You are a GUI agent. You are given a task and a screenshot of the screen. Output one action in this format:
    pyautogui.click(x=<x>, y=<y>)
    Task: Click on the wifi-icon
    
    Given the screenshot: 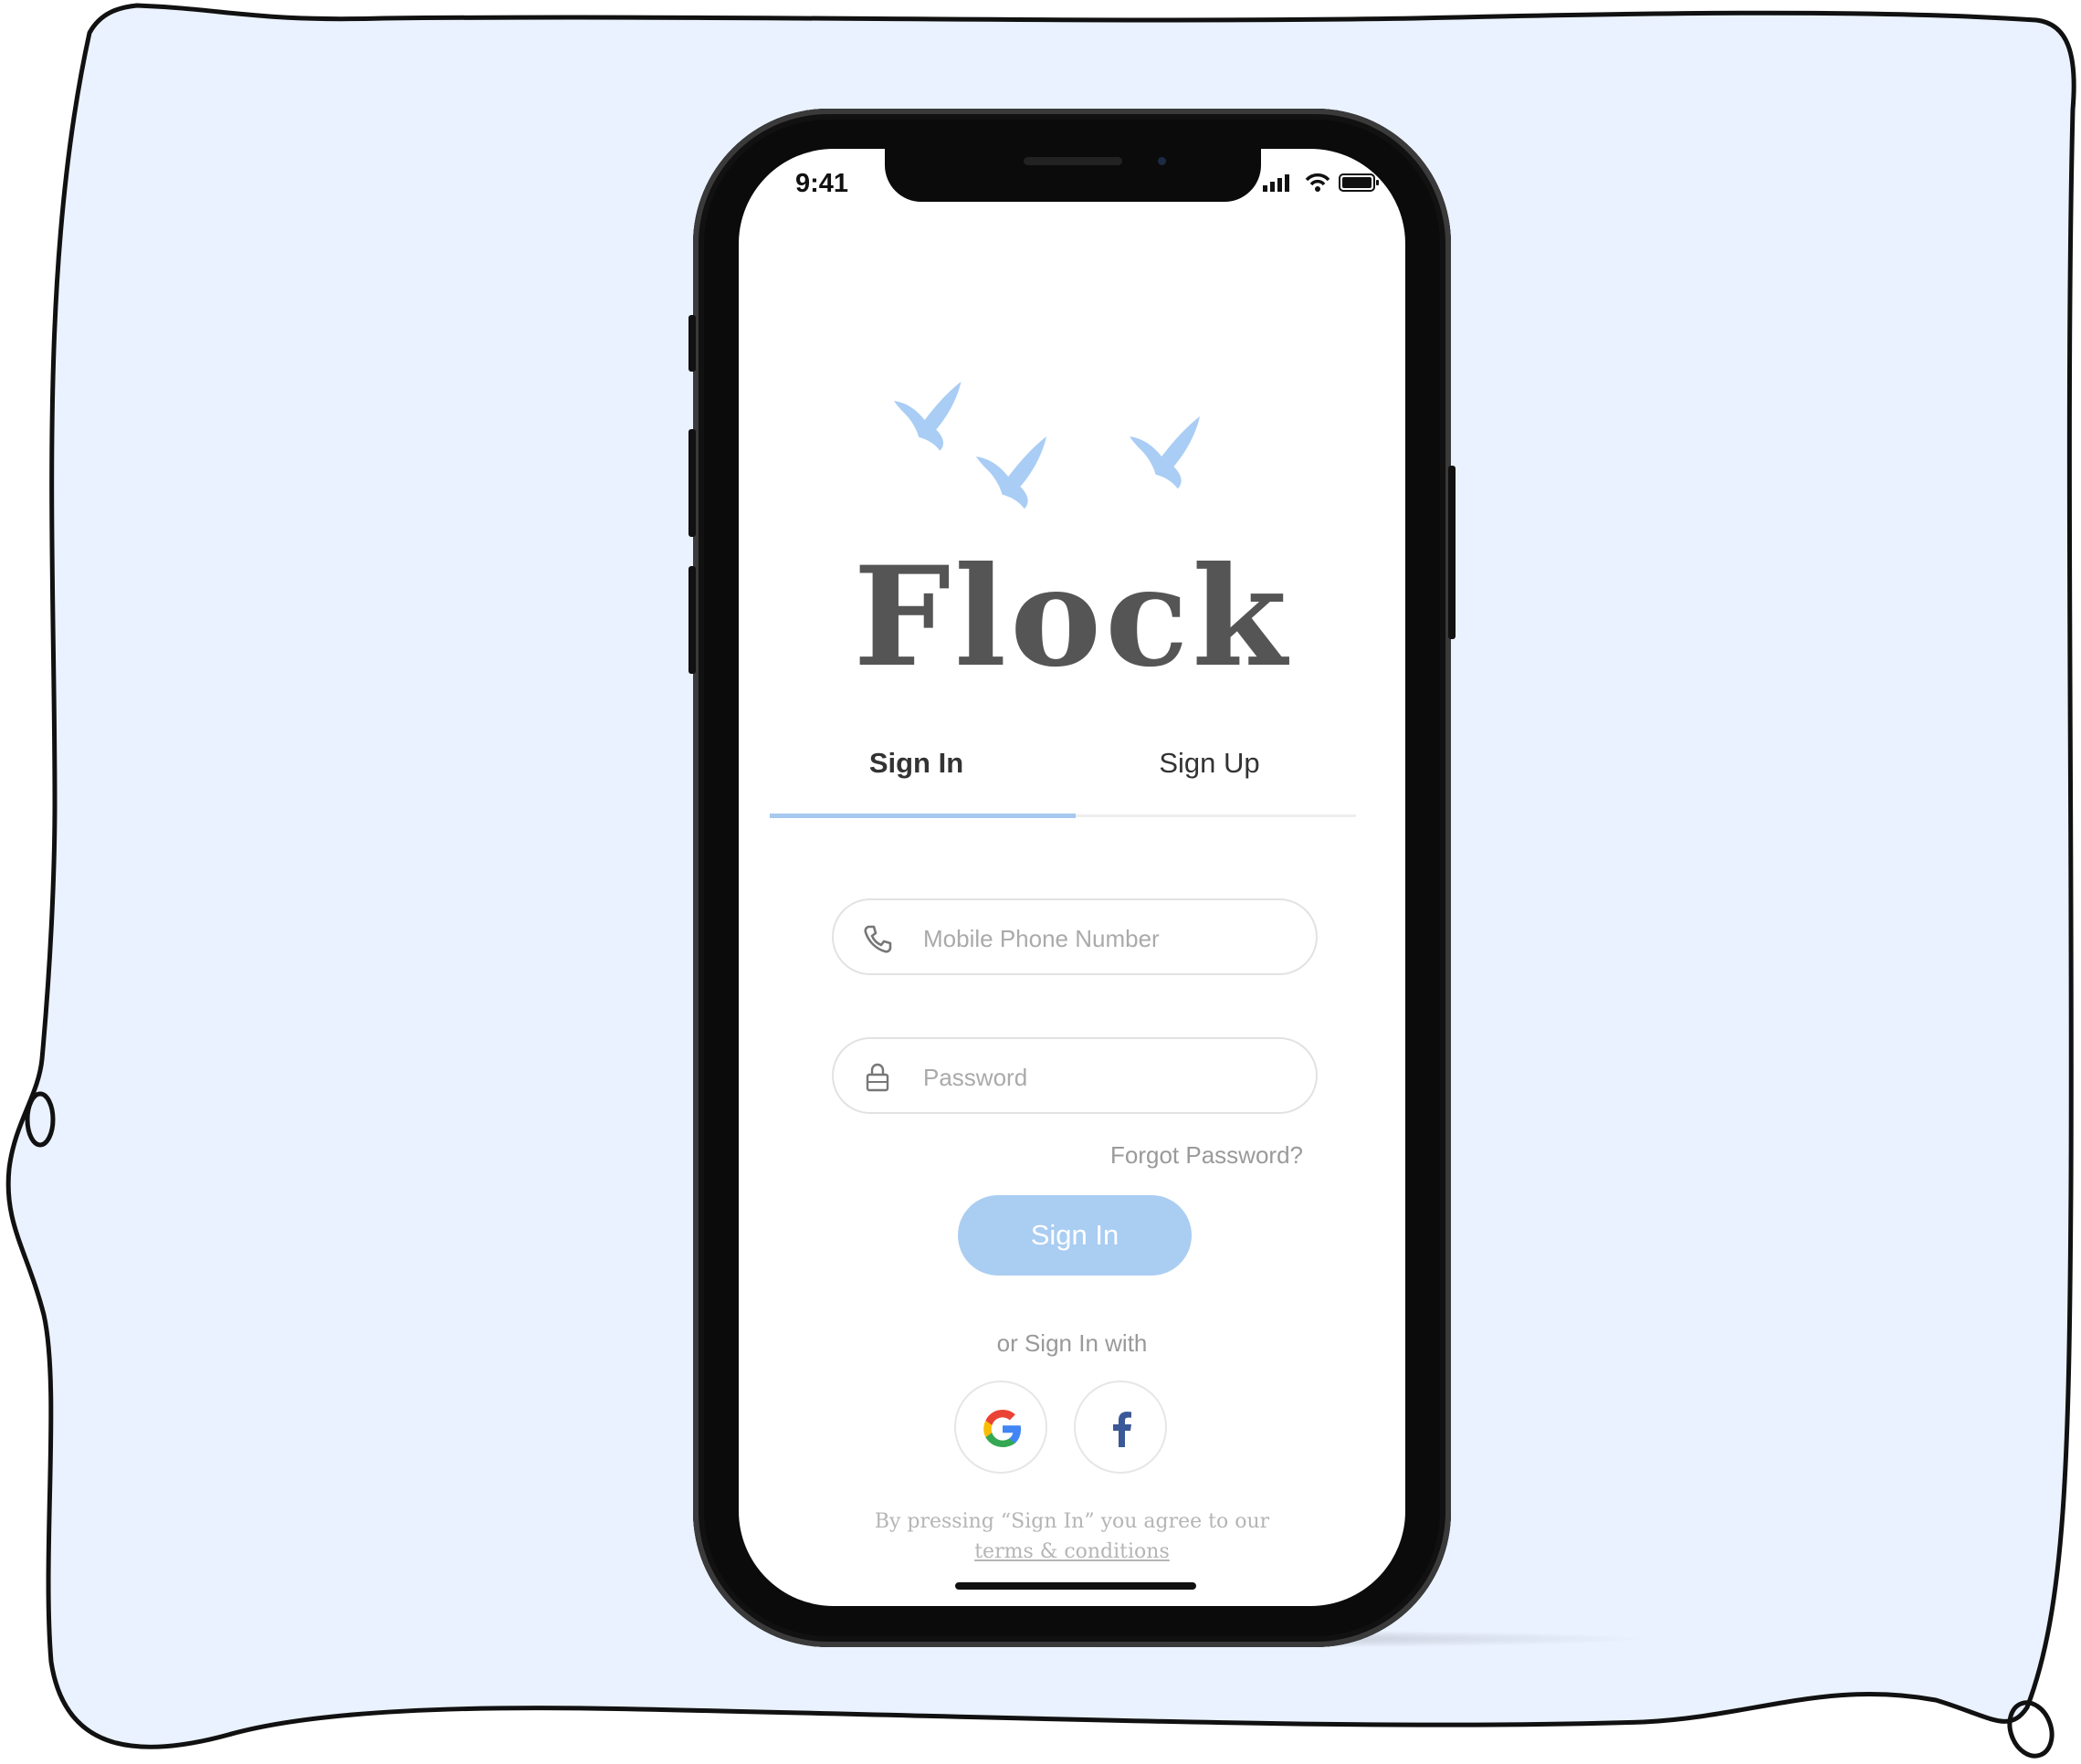 What is the action you would take?
    pyautogui.click(x=1317, y=182)
    